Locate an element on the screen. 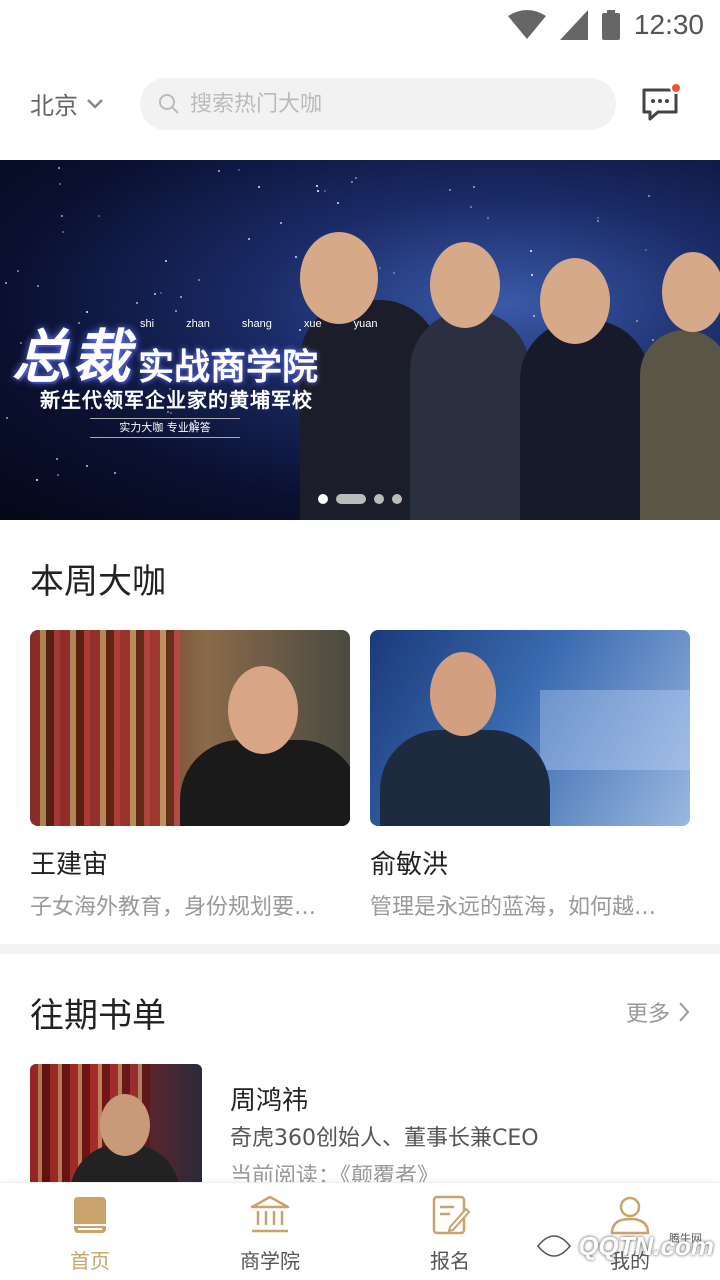 The width and height of the screenshot is (720, 1280). banner-person-3-head is located at coordinates (575, 301).